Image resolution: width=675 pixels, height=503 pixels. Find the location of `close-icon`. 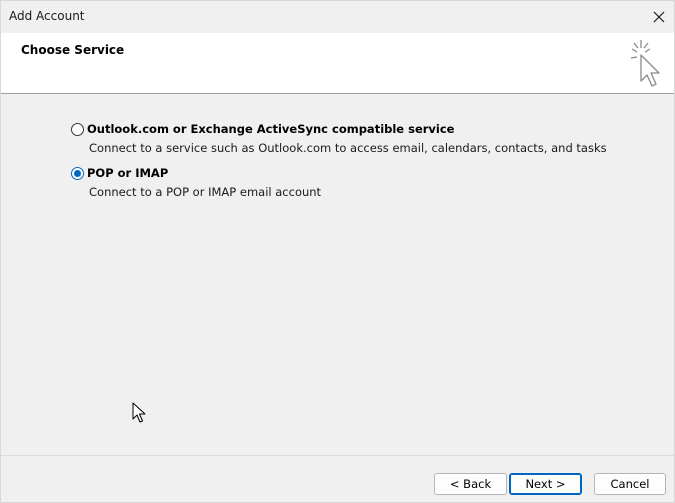

close-icon is located at coordinates (659, 17).